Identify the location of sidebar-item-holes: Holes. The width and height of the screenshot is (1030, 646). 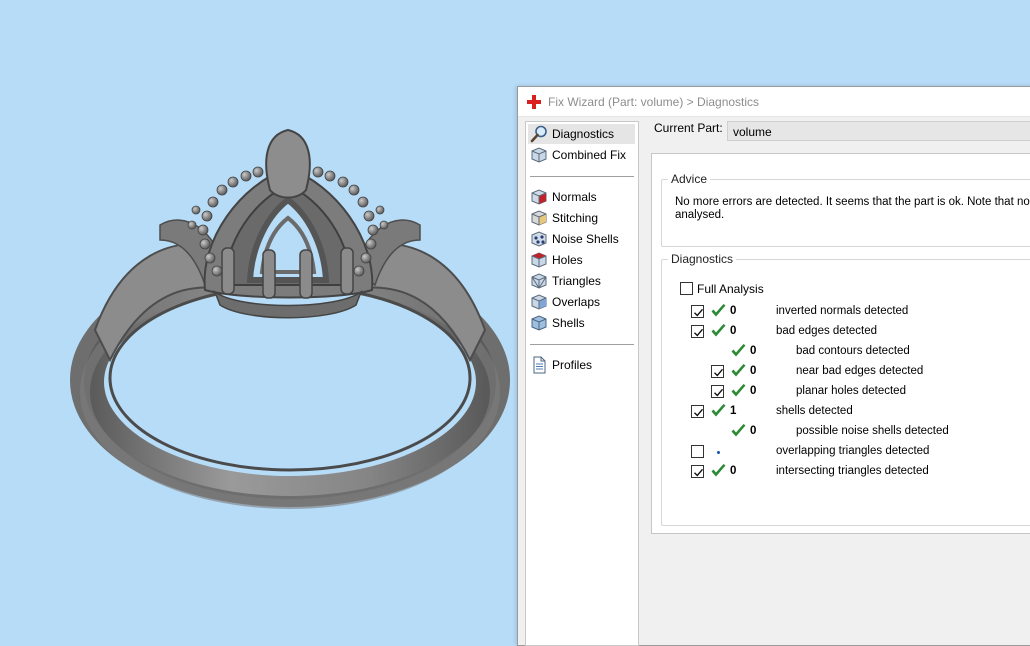
(581, 260).